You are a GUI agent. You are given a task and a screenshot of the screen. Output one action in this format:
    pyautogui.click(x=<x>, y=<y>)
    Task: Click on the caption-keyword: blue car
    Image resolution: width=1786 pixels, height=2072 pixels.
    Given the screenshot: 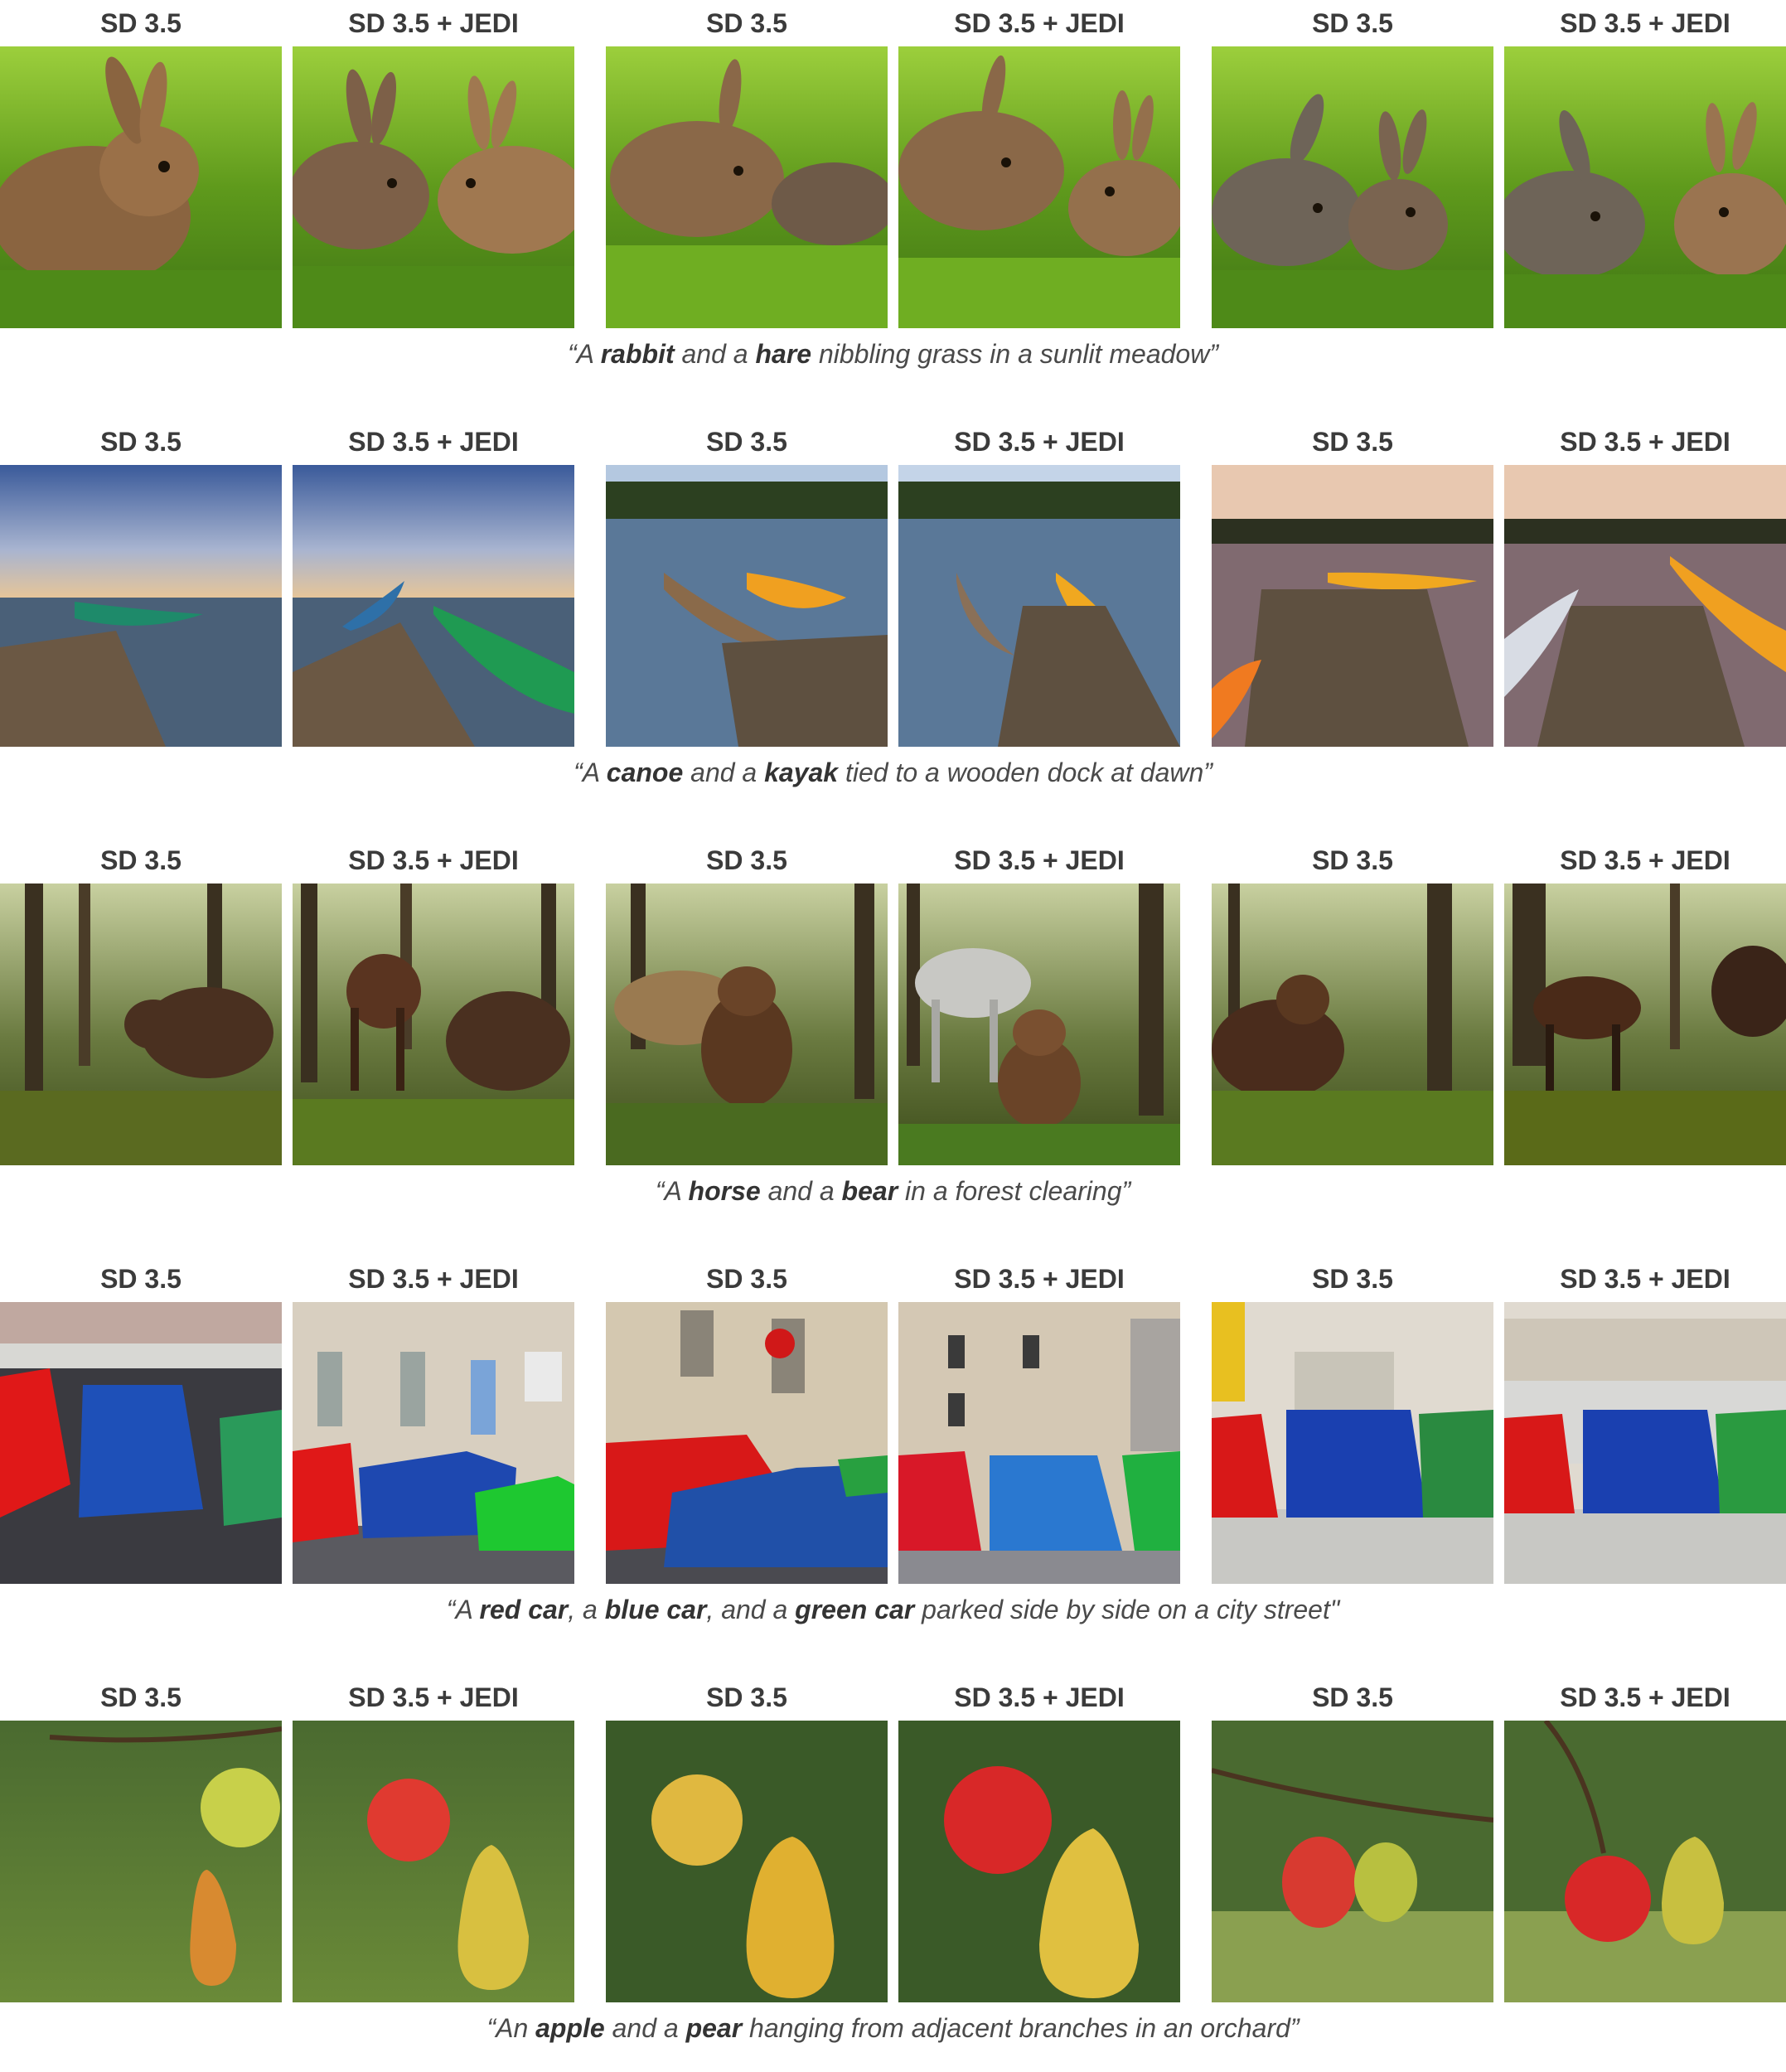 What is the action you would take?
    pyautogui.click(x=655, y=1609)
    